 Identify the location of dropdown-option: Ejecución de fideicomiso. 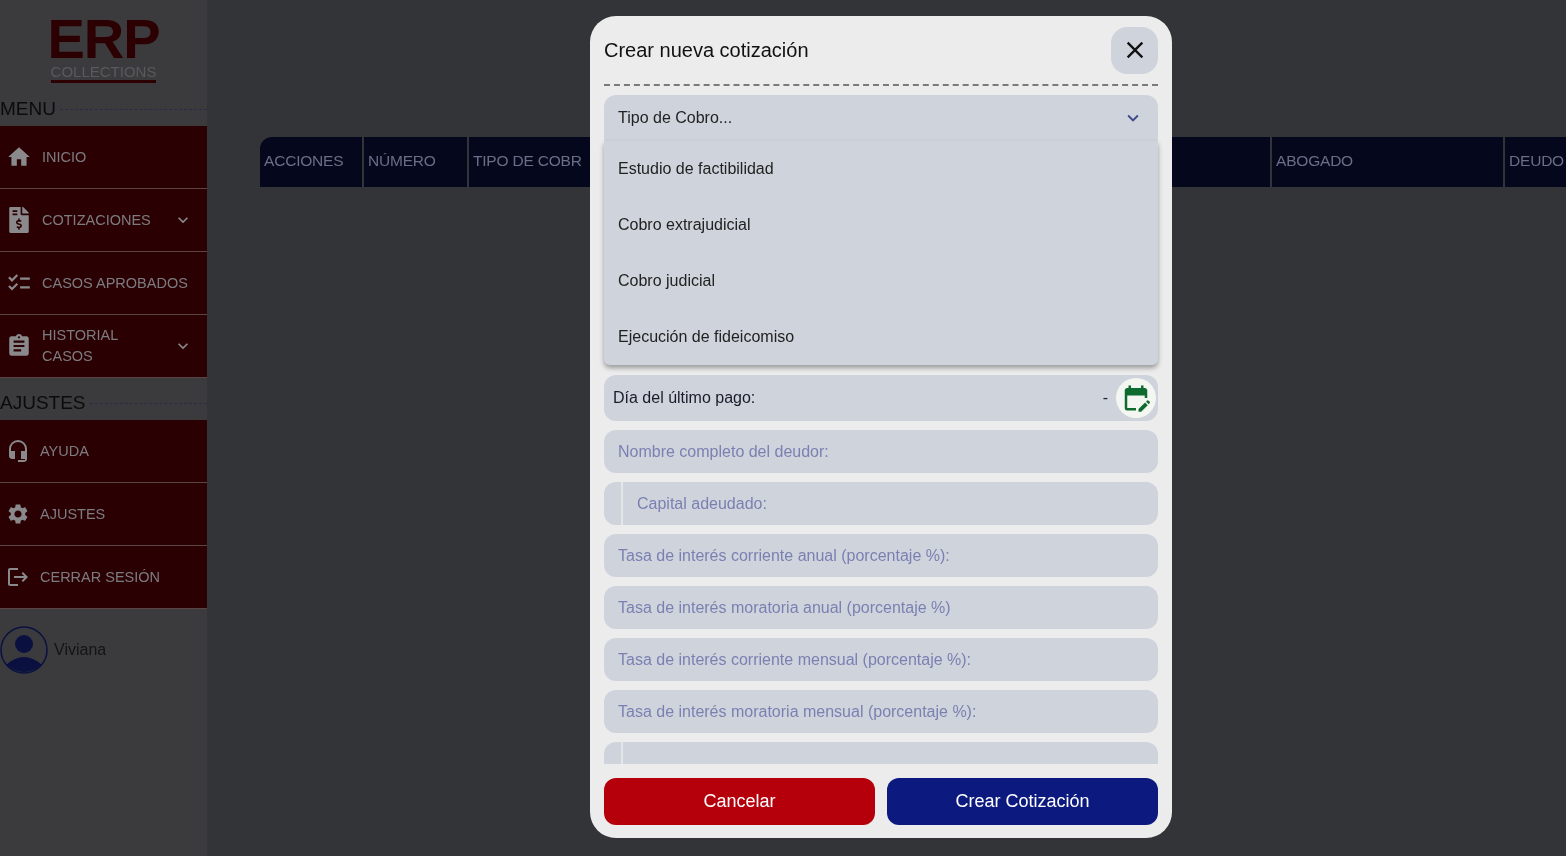
(881, 337).